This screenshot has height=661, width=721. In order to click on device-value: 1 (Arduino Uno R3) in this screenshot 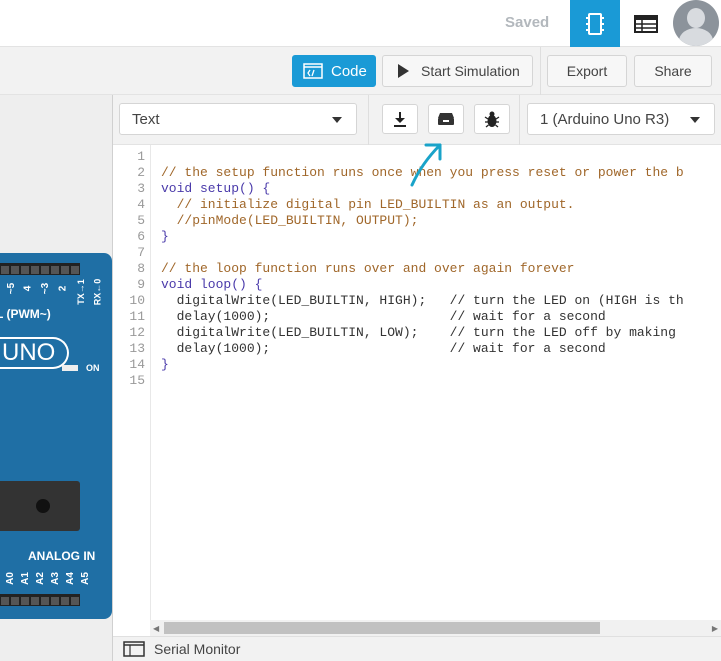, I will do `click(605, 119)`.